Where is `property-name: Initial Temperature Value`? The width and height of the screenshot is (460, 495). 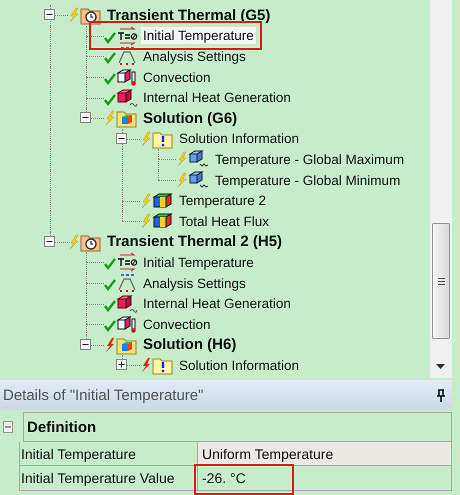
property-name: Initial Temperature Value is located at coordinates (109, 478).